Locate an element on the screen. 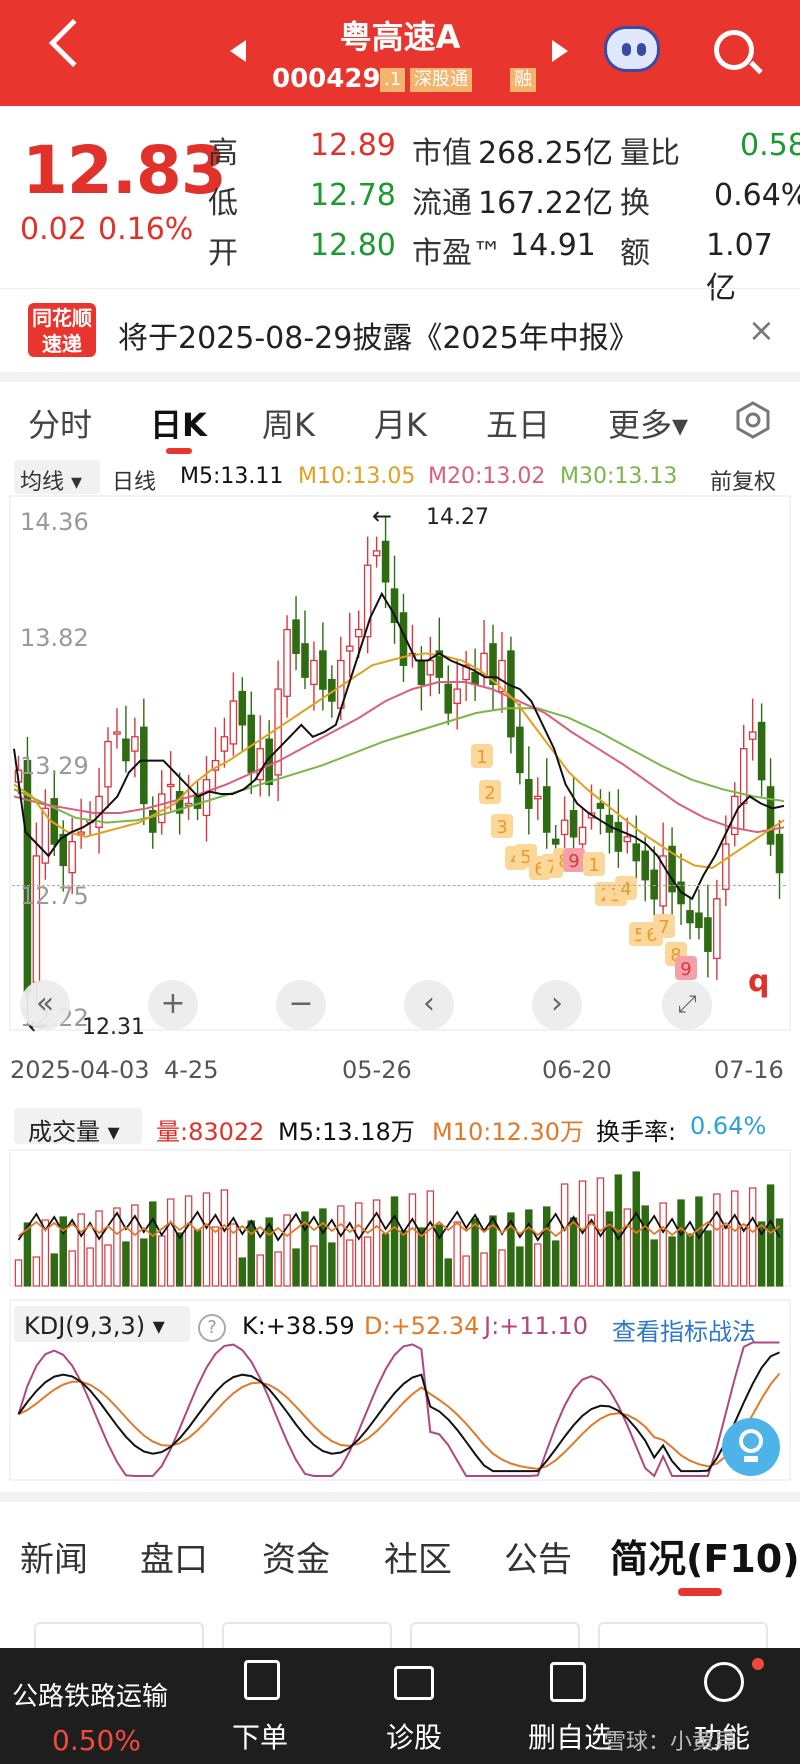  sector-name: 公路铁路运输 is located at coordinates (90, 1694).